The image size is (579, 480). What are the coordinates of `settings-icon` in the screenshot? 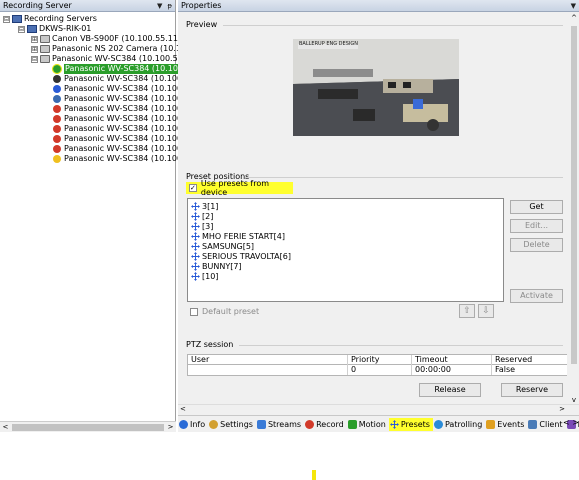 It's located at (214, 424).